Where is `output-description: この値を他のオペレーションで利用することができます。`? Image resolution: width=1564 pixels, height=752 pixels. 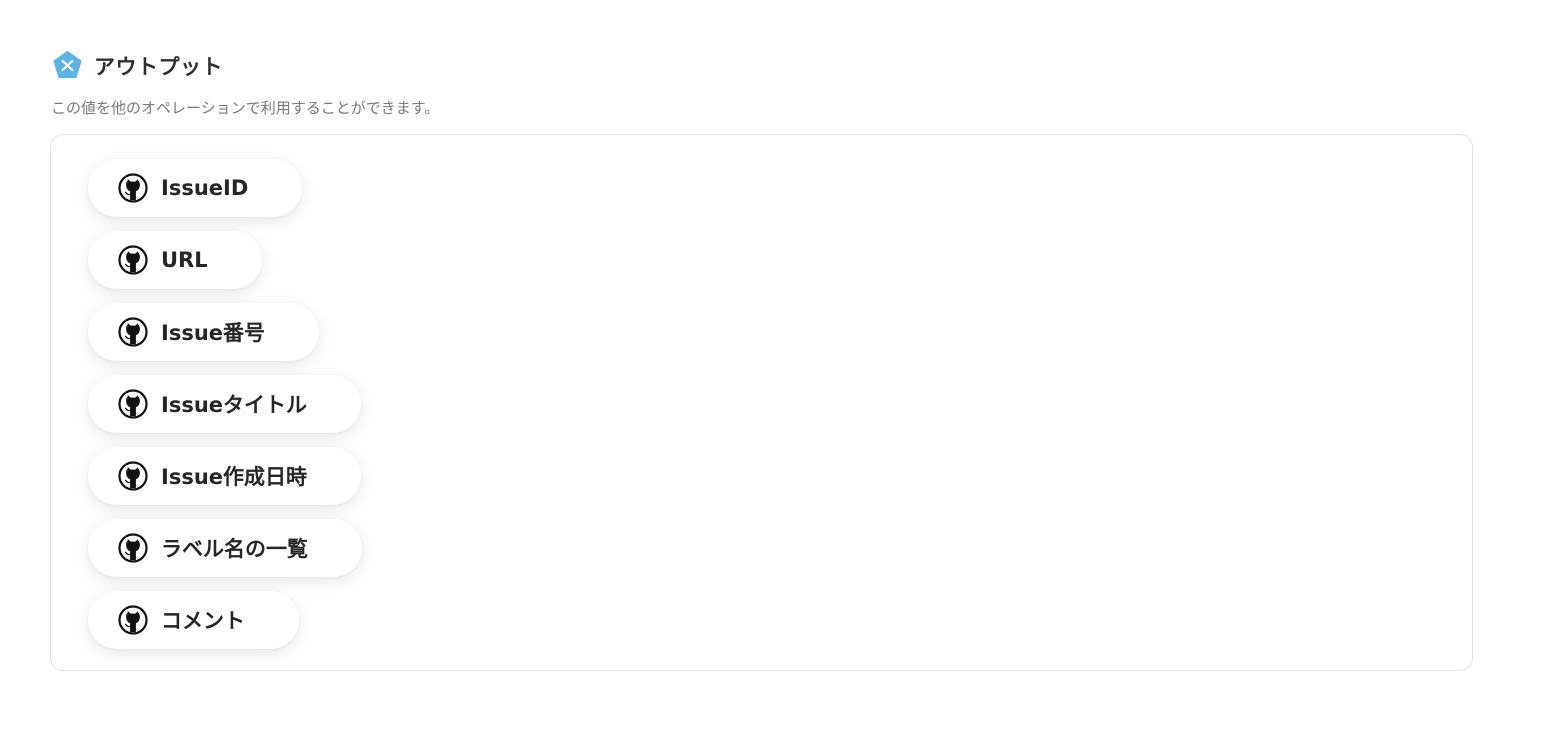 output-description: この値を他のオペレーションで利用することができます。 is located at coordinates (245, 108).